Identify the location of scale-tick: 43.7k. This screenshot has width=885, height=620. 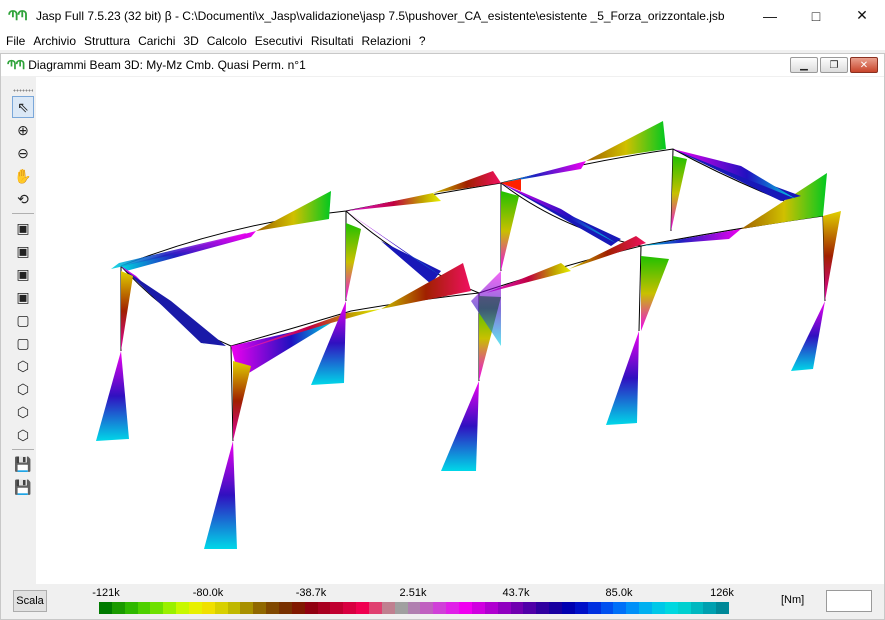
(516, 593).